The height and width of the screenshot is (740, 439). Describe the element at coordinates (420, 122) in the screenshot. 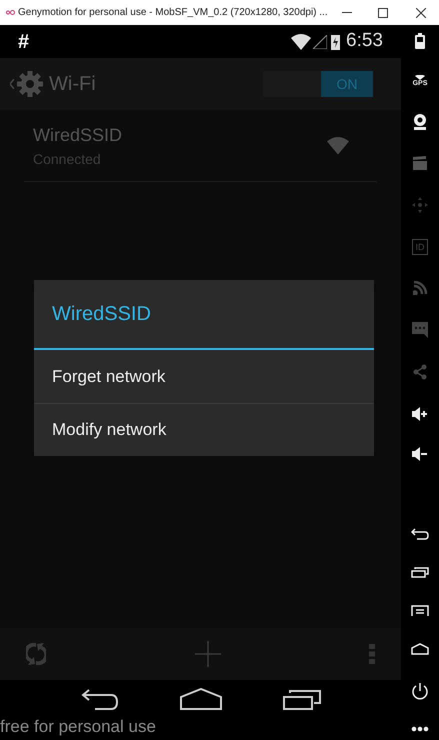

I see `webcam-icon` at that location.